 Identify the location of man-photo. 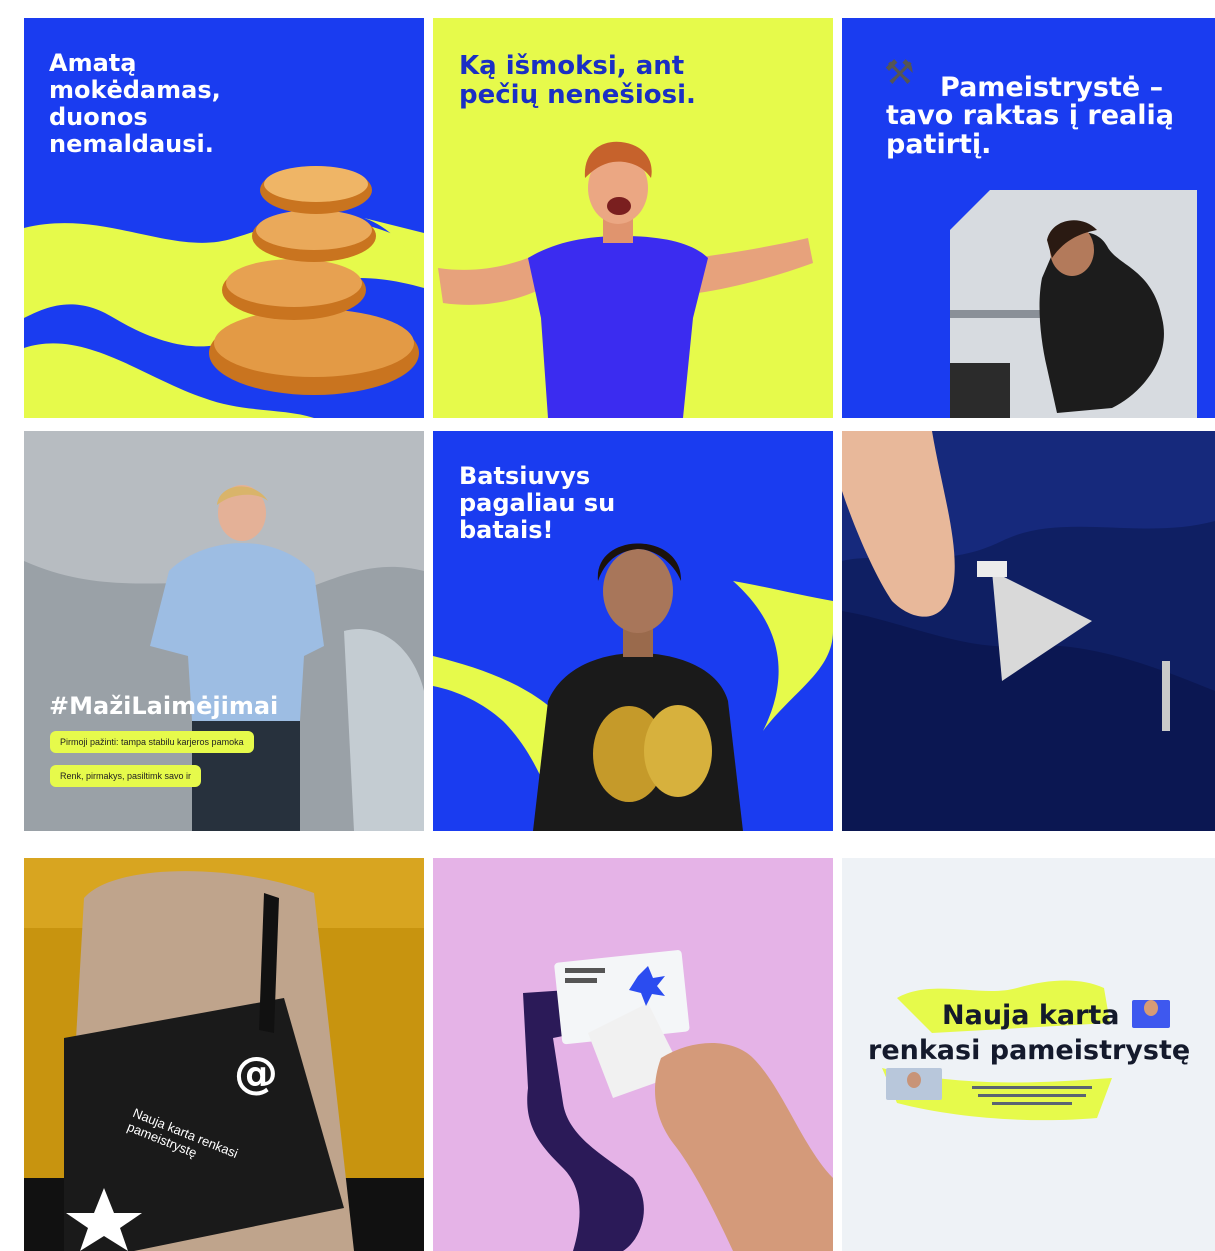
(625, 279).